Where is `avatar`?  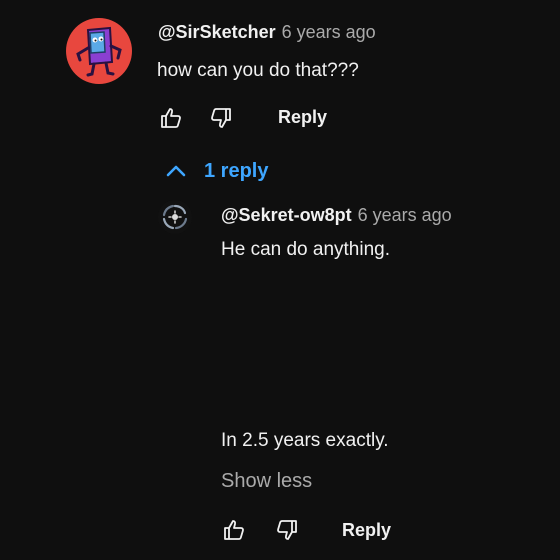 avatar is located at coordinates (99, 51).